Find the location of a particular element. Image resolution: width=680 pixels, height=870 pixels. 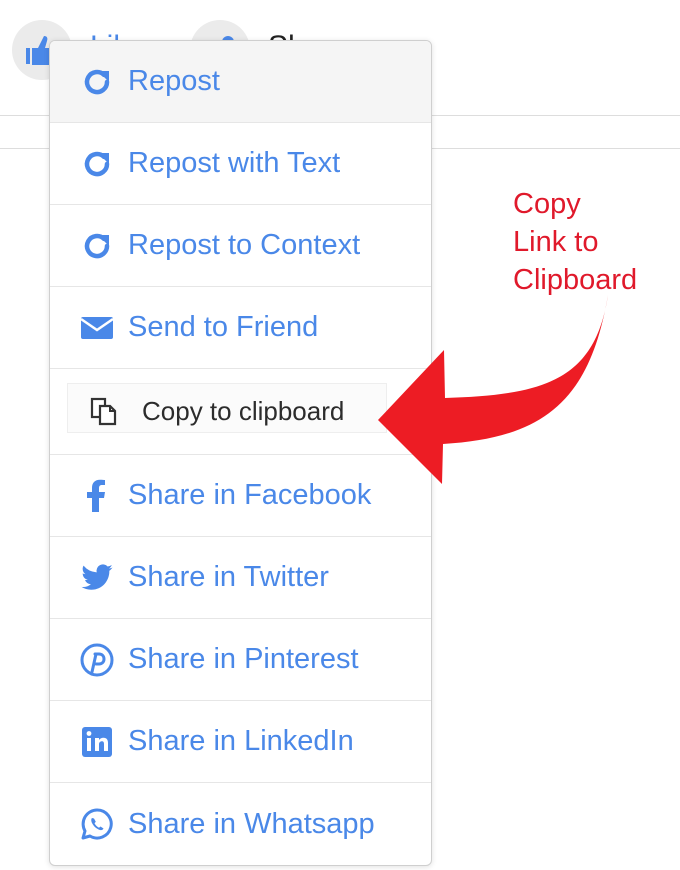

menu-item-label: Share in Pinterest is located at coordinates (243, 659).